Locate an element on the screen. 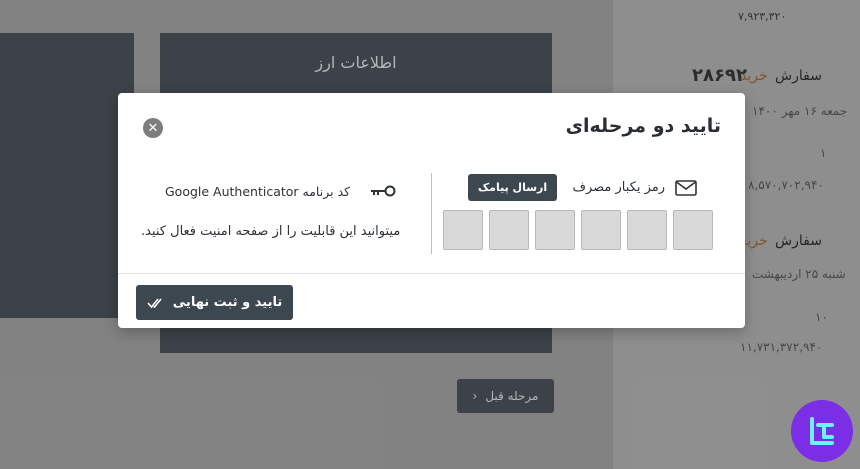 Image resolution: width=860 pixels, height=469 pixels. close-icon: ✕ is located at coordinates (153, 128).